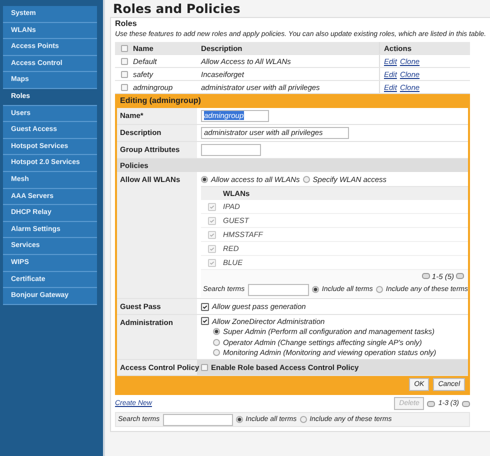  I want to click on page-title: Roles and Policies, so click(177, 8).